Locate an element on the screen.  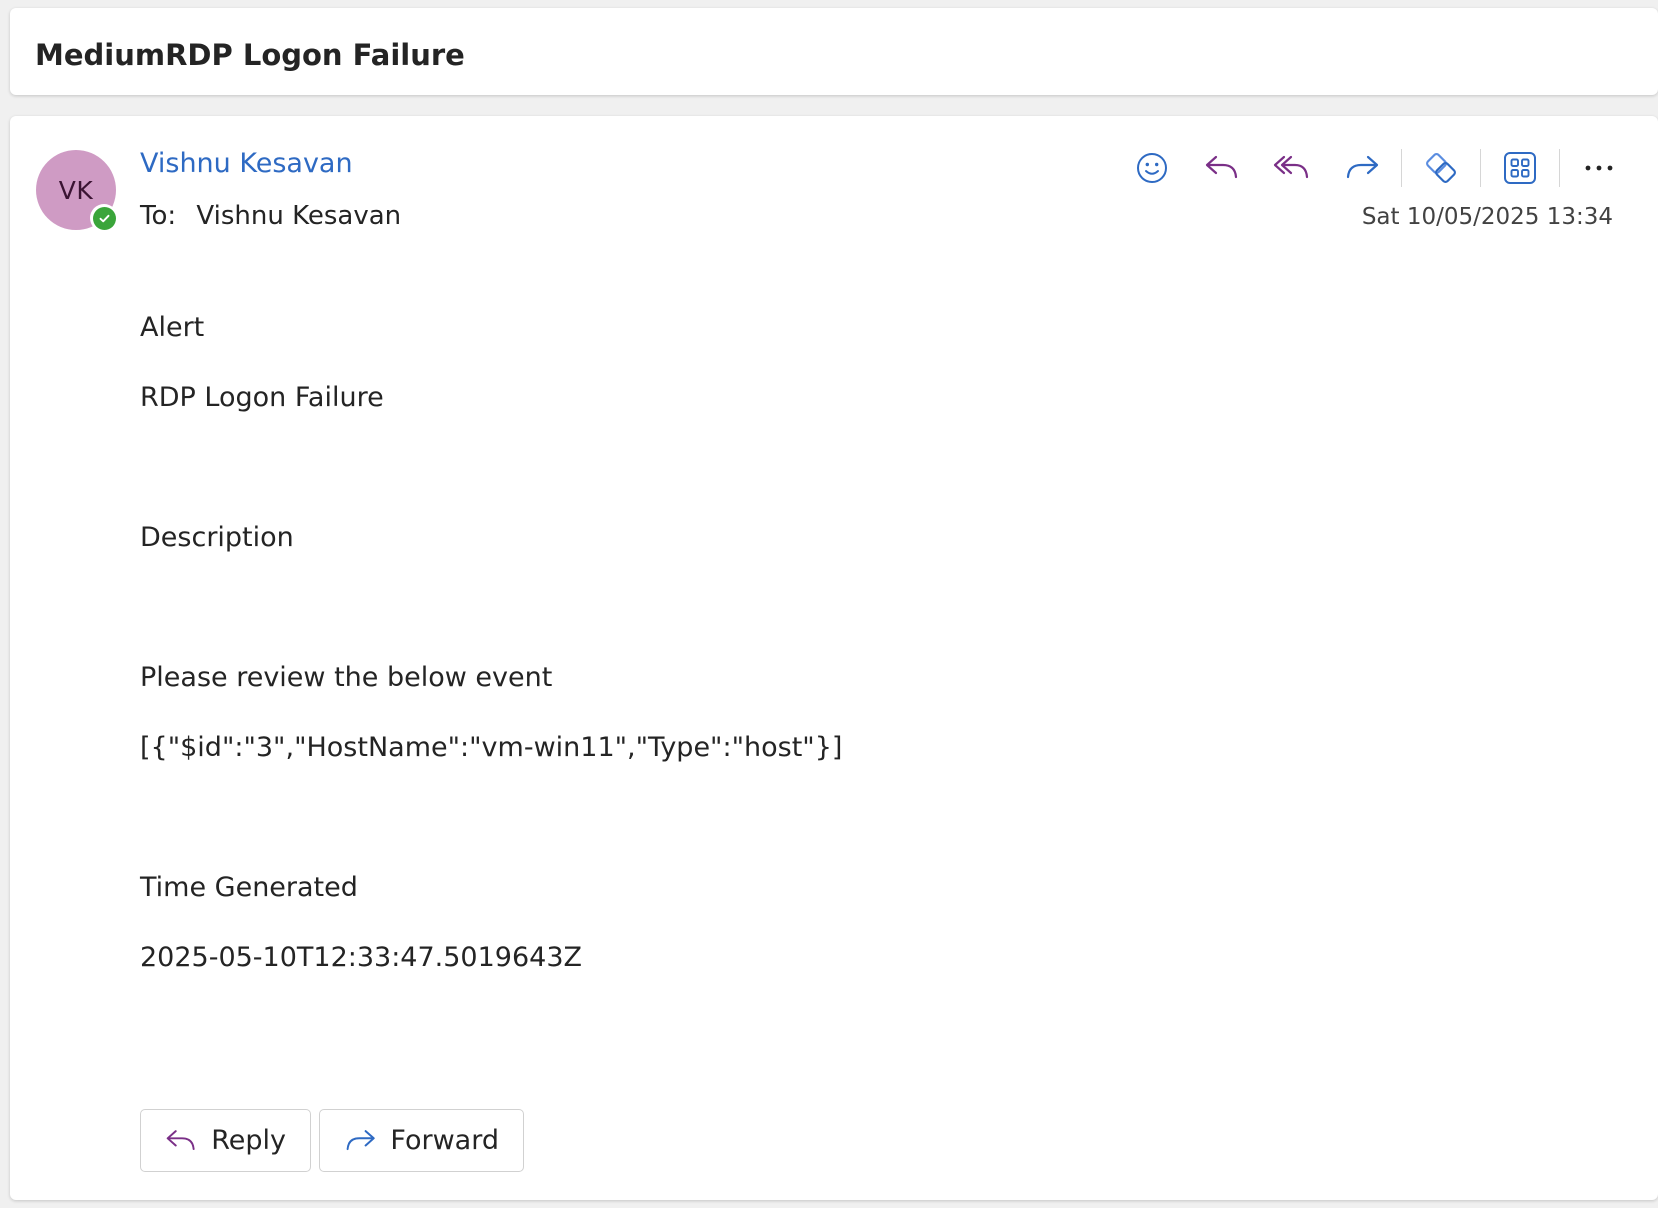
forward-button-label: Forward is located at coordinates (444, 1140).